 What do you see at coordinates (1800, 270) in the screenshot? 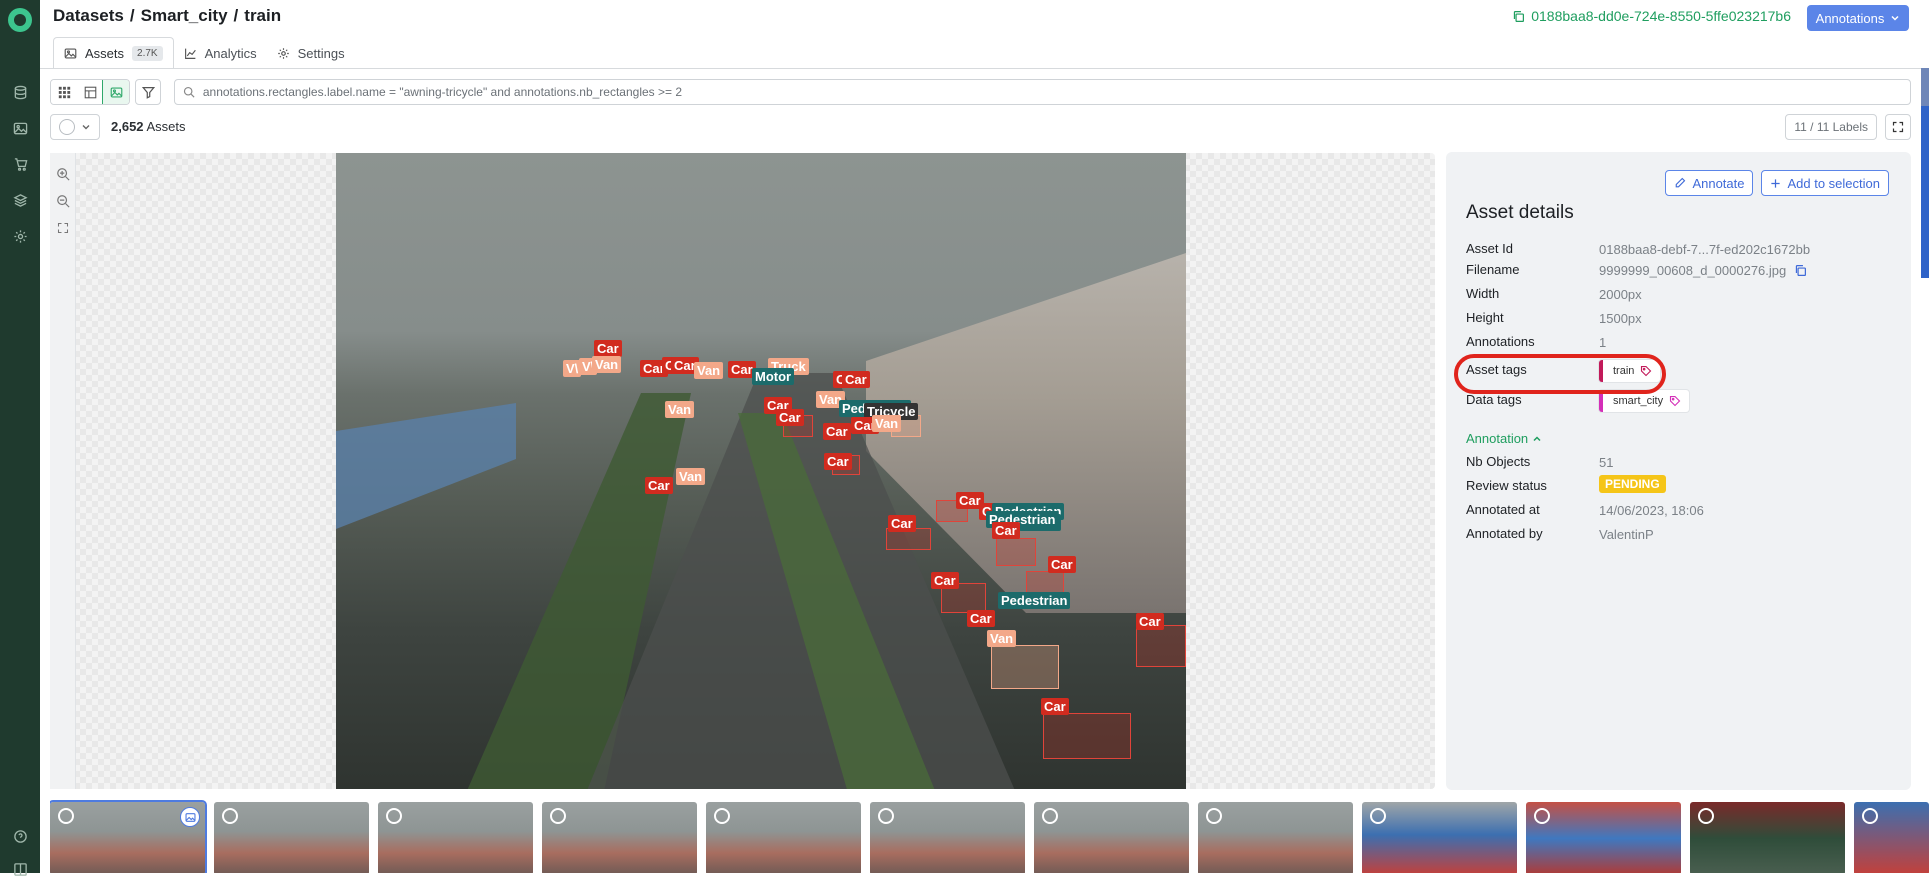
I see `copy-icon` at bounding box center [1800, 270].